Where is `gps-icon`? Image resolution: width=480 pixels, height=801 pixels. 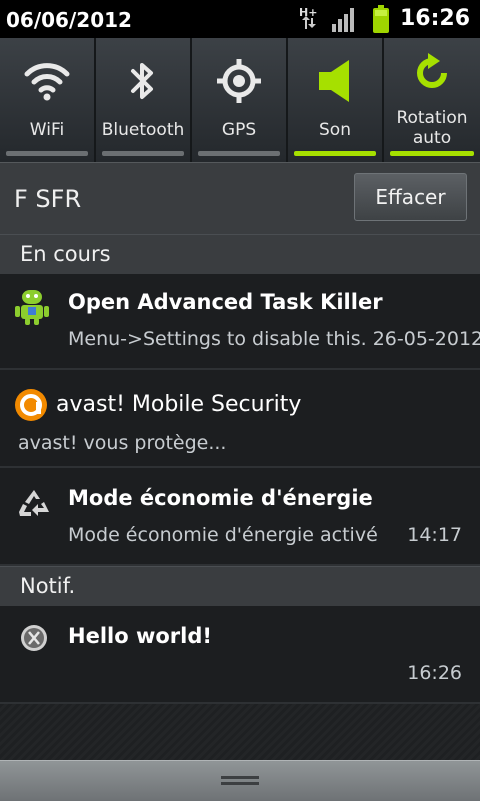 gps-icon is located at coordinates (239, 81).